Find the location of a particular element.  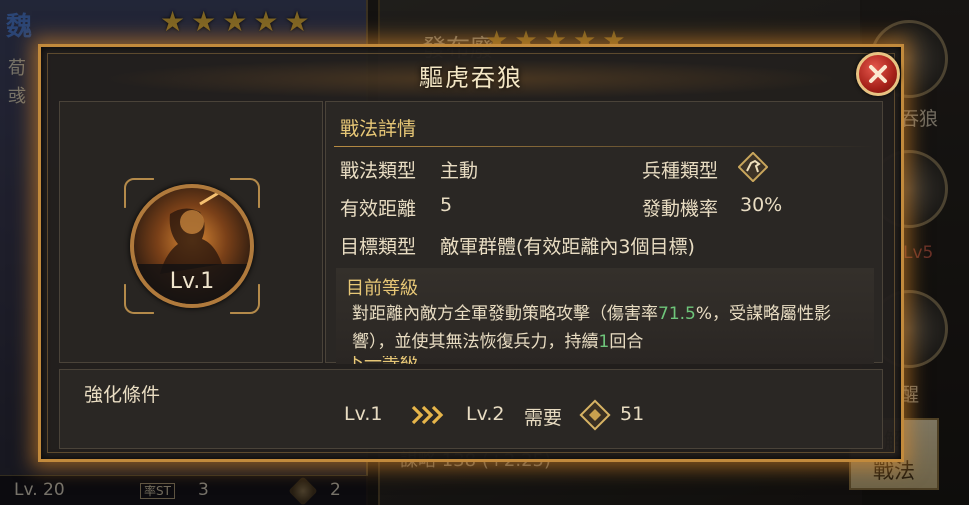

skill-icon-panel: Lv.1 is located at coordinates (191, 232).